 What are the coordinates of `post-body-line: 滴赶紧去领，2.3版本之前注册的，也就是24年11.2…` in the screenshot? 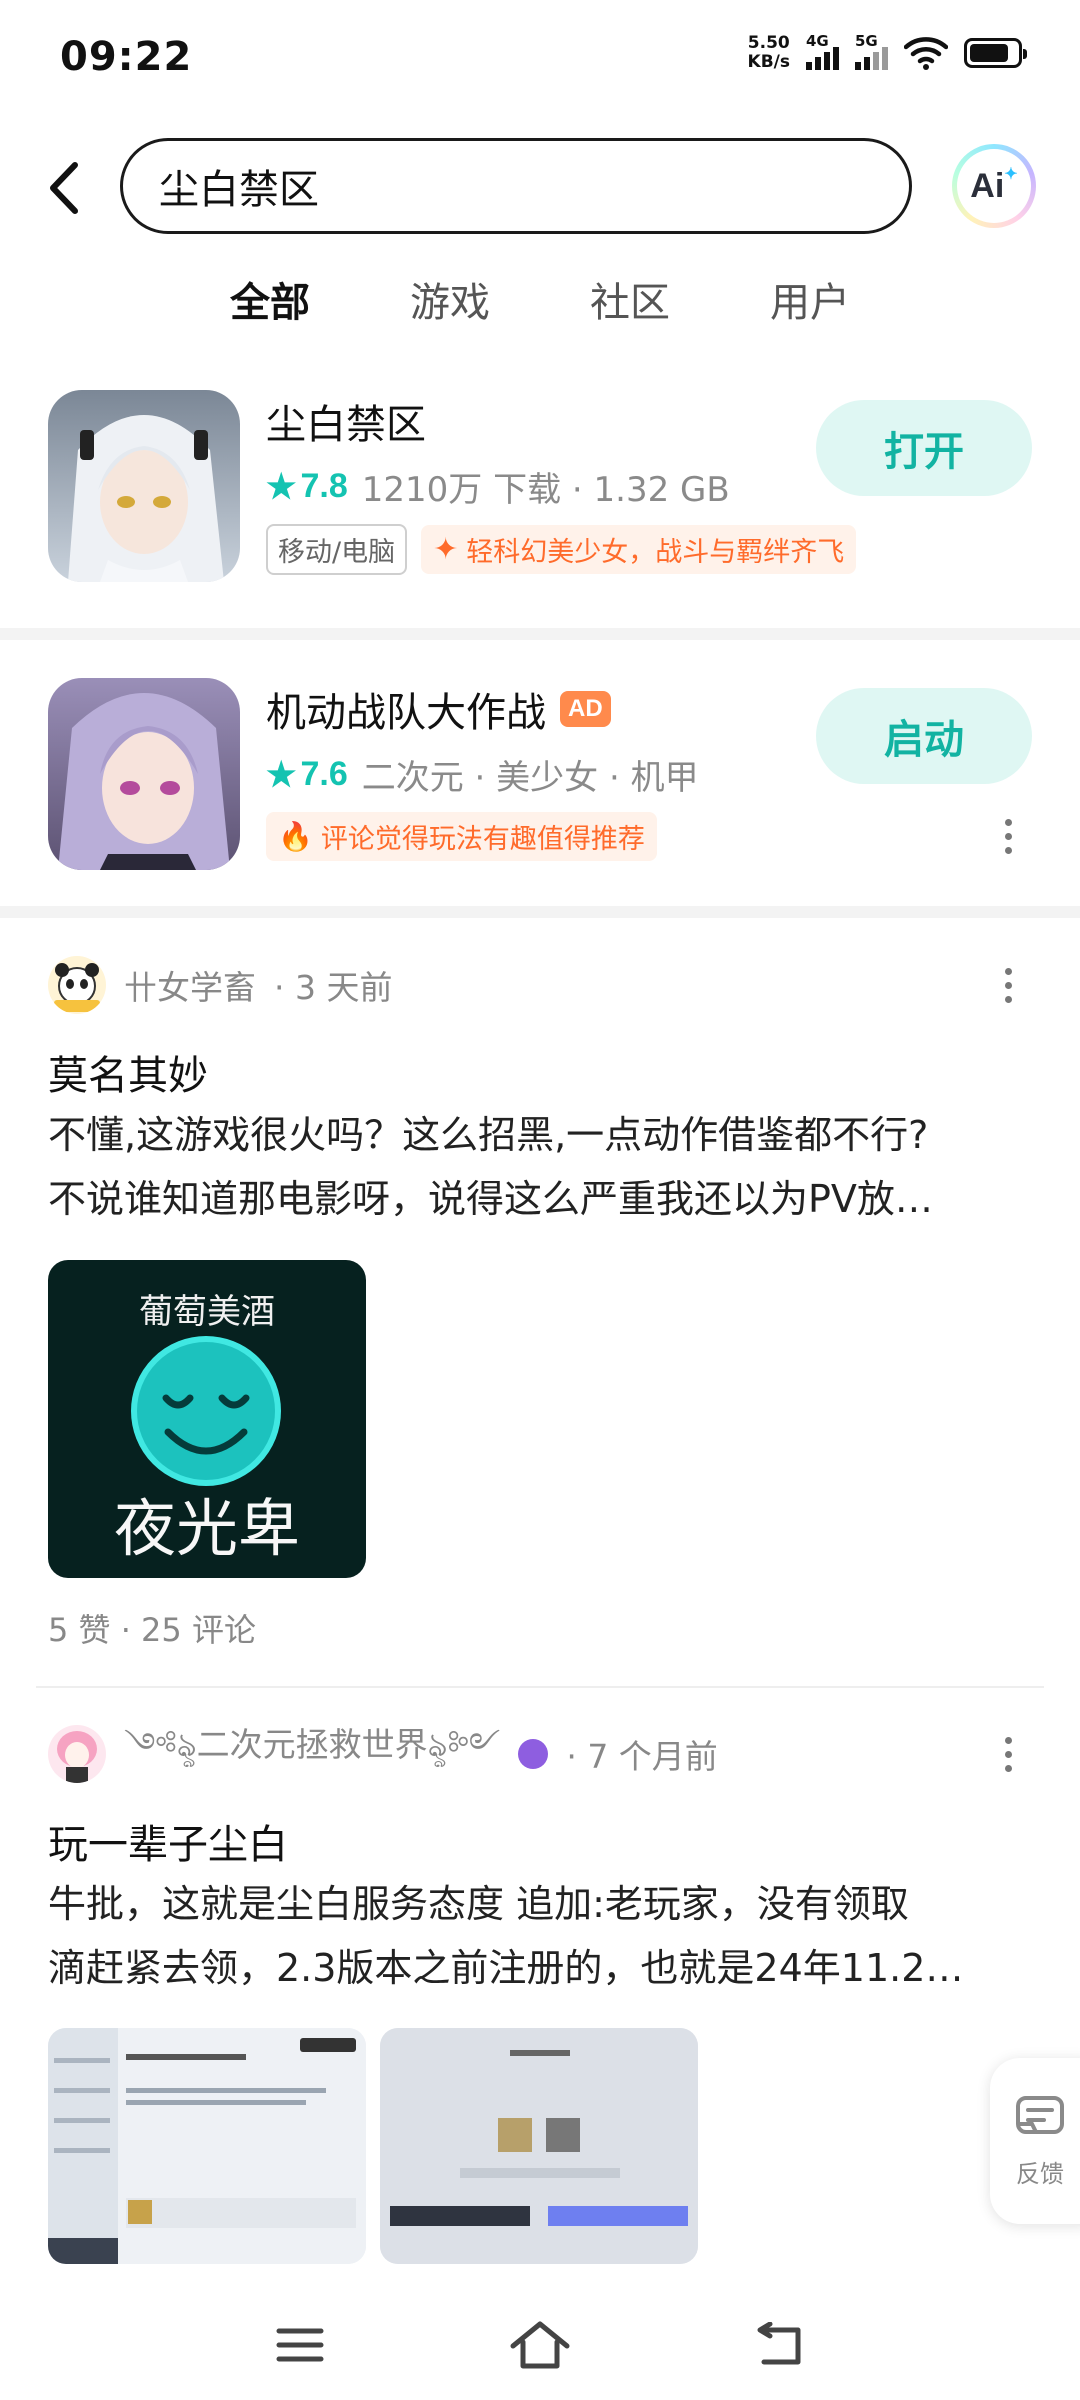 It's located at (506, 1968).